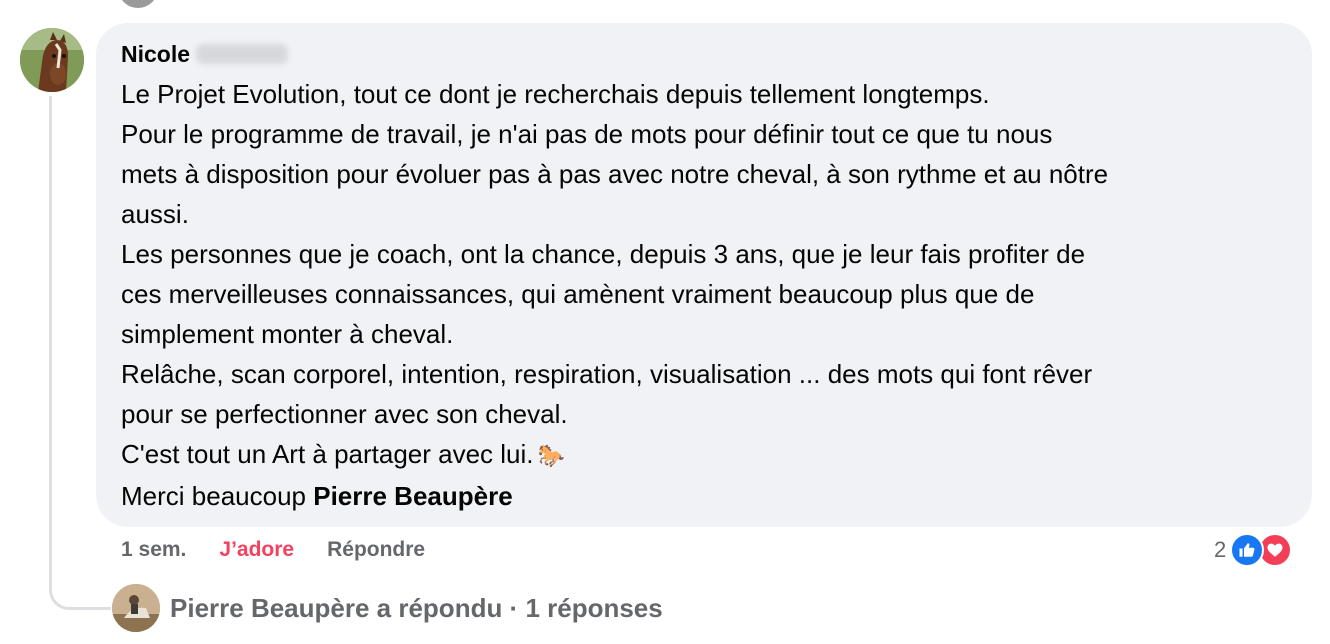 This screenshot has width=1330, height=644. I want to click on horse-avatar-image, so click(52, 60).